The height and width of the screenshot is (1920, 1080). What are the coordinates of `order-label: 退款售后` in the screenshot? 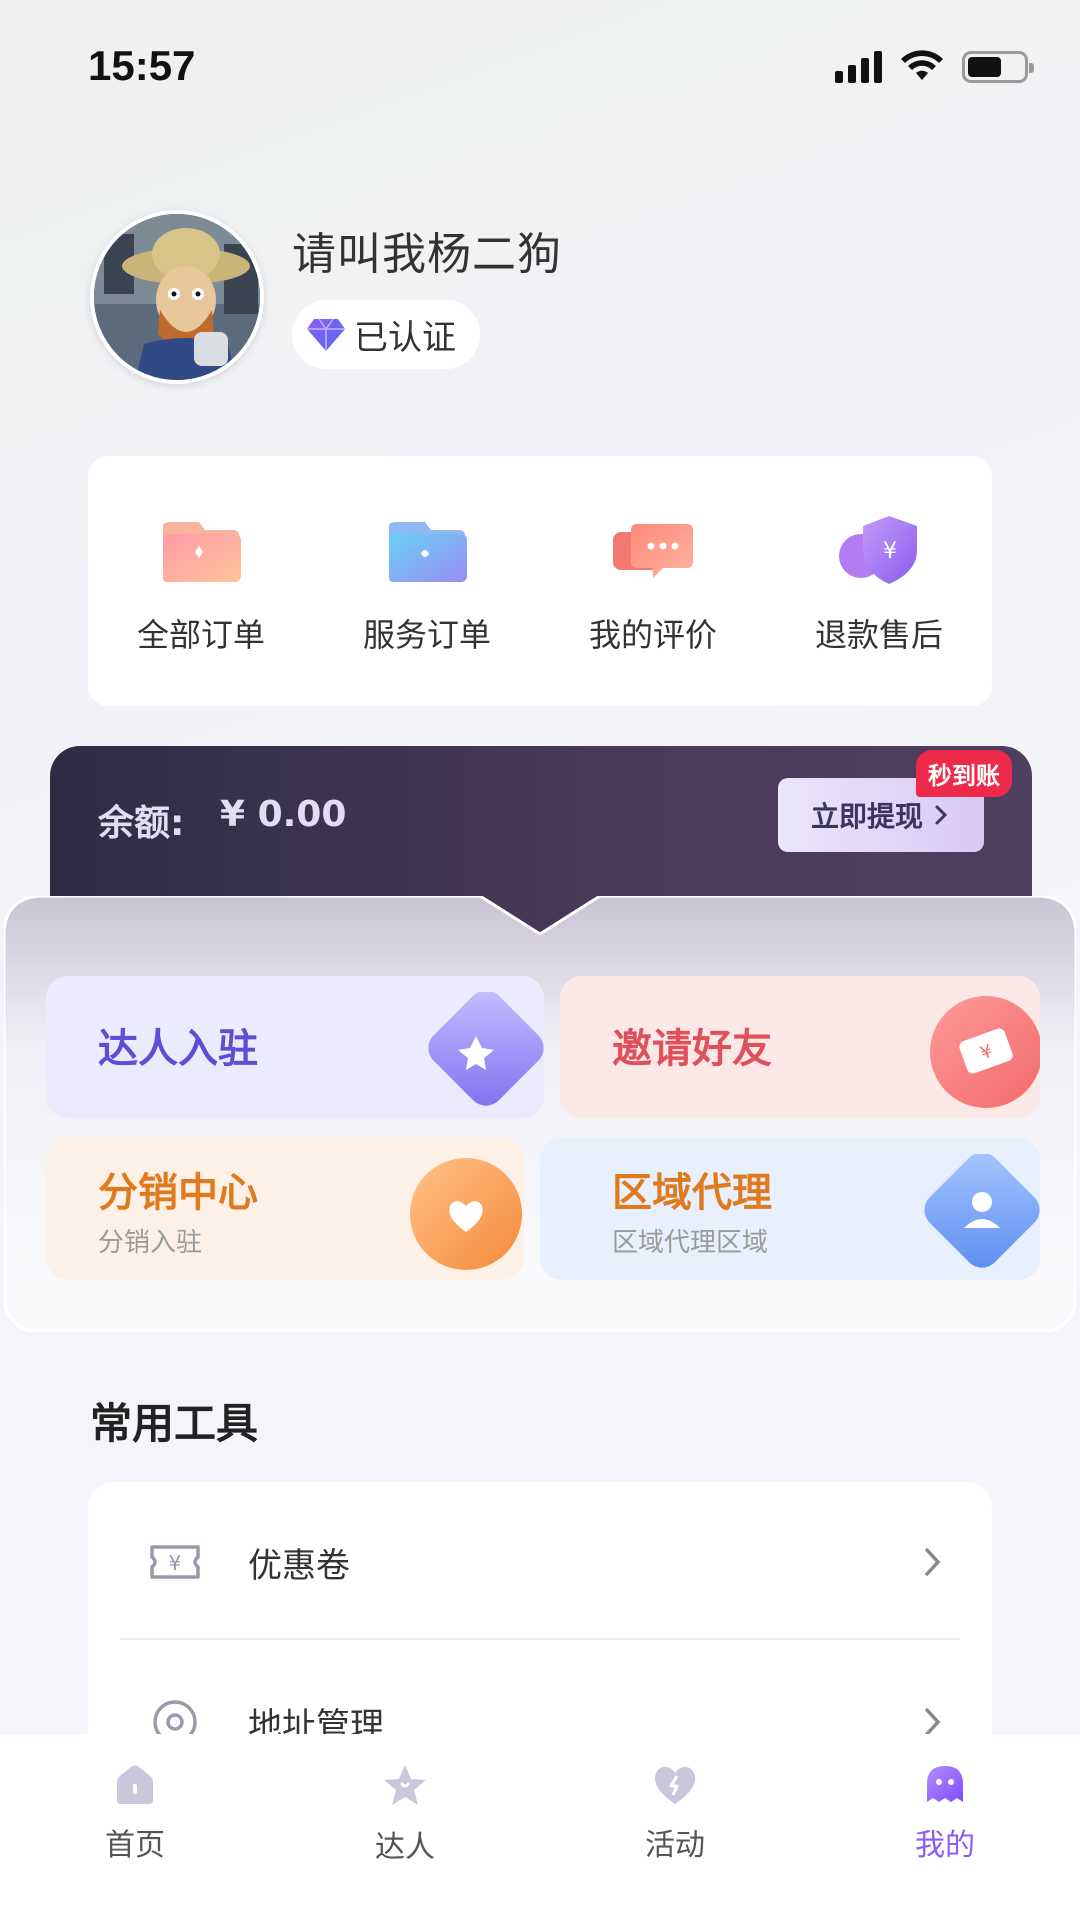 It's located at (878, 635).